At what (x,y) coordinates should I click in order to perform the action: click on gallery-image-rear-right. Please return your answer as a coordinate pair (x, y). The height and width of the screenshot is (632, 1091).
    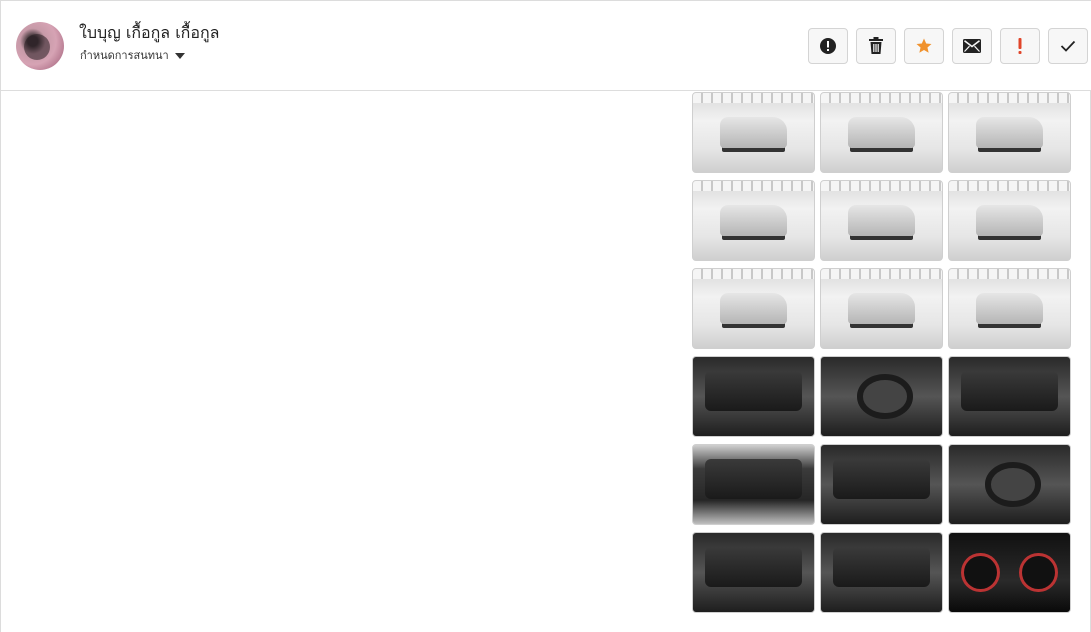
    Looking at the image, I should click on (1009, 132).